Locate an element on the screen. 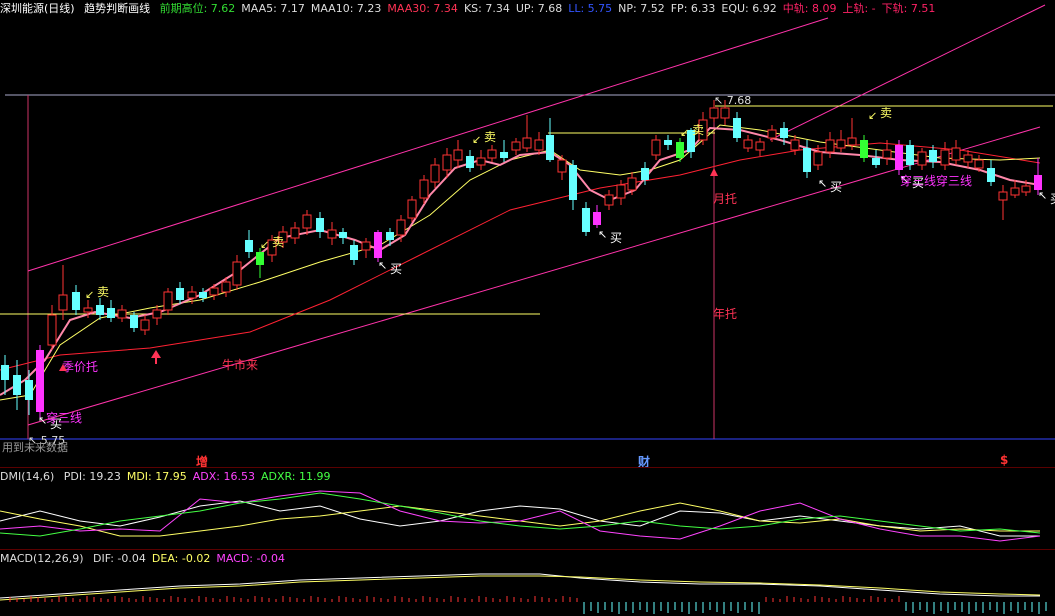 Image resolution: width=1055 pixels, height=616 pixels. macd-item: MACD: -0.04 is located at coordinates (250, 558).